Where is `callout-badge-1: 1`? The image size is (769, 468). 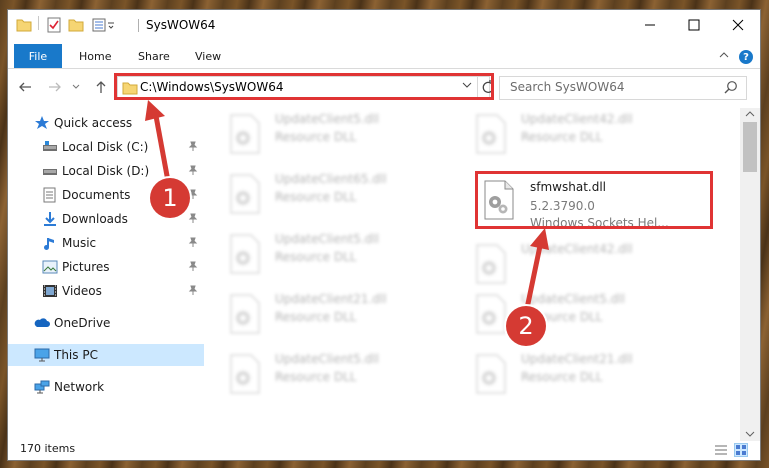 callout-badge-1: 1 is located at coordinates (170, 198).